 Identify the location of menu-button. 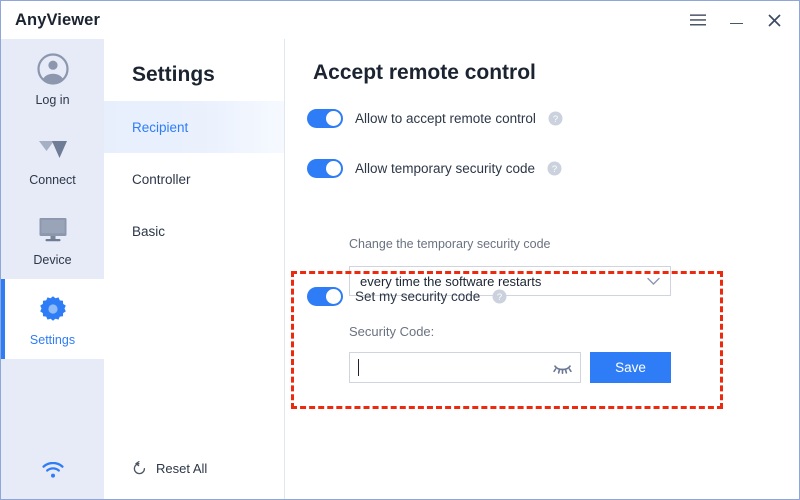
(698, 20).